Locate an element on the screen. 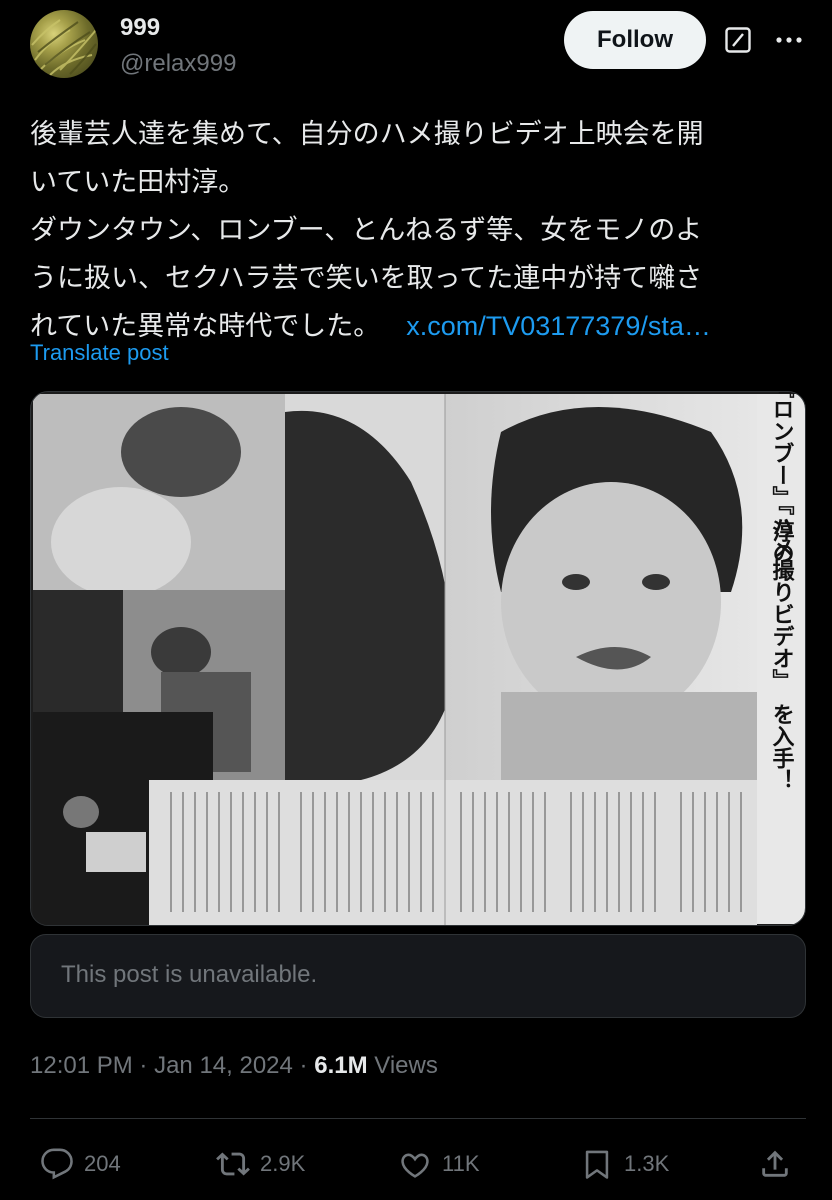 This screenshot has height=1200, width=832. post-text-line: 後輩芸人達を集めて、自分のハメ撮りビデオ上映会を開 is located at coordinates (367, 134).